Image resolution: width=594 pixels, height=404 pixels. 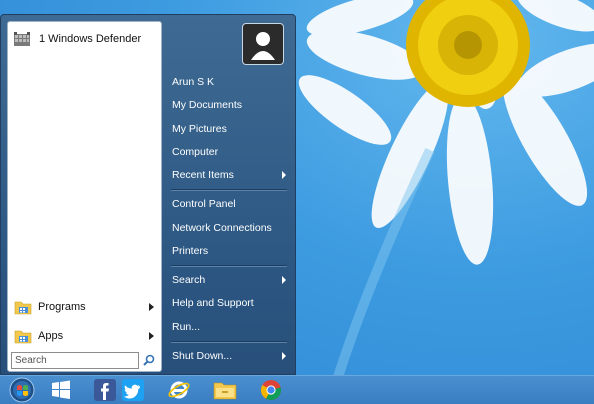 I want to click on network-connections-link: Network Connections, so click(x=230, y=228).